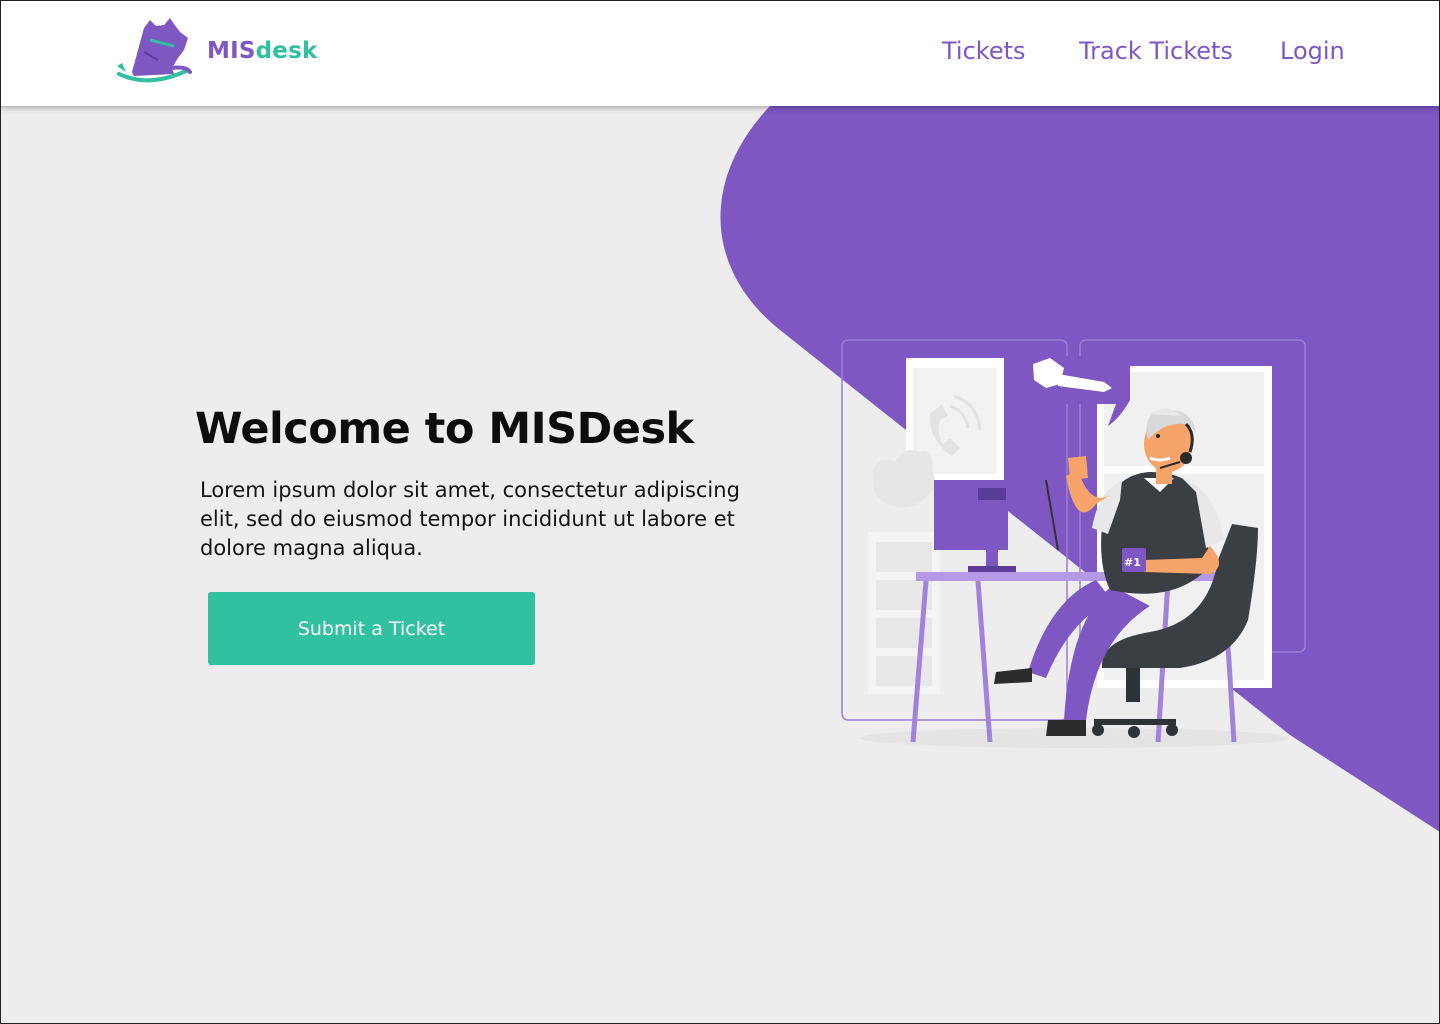 The width and height of the screenshot is (1440, 1024). What do you see at coordinates (984, 51) in the screenshot?
I see `nav-link-tickets: Tickets` at bounding box center [984, 51].